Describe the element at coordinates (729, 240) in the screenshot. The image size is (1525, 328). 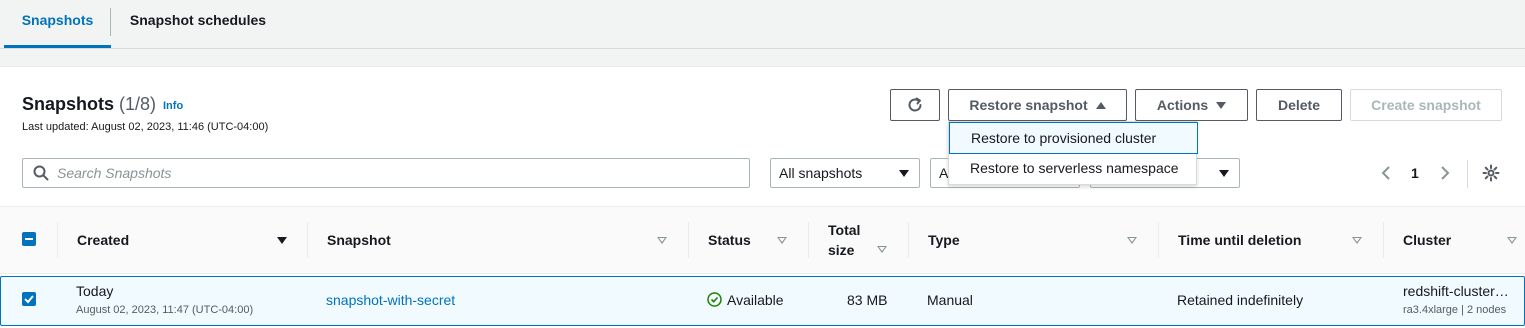
I see `column-header-status: Status` at that location.